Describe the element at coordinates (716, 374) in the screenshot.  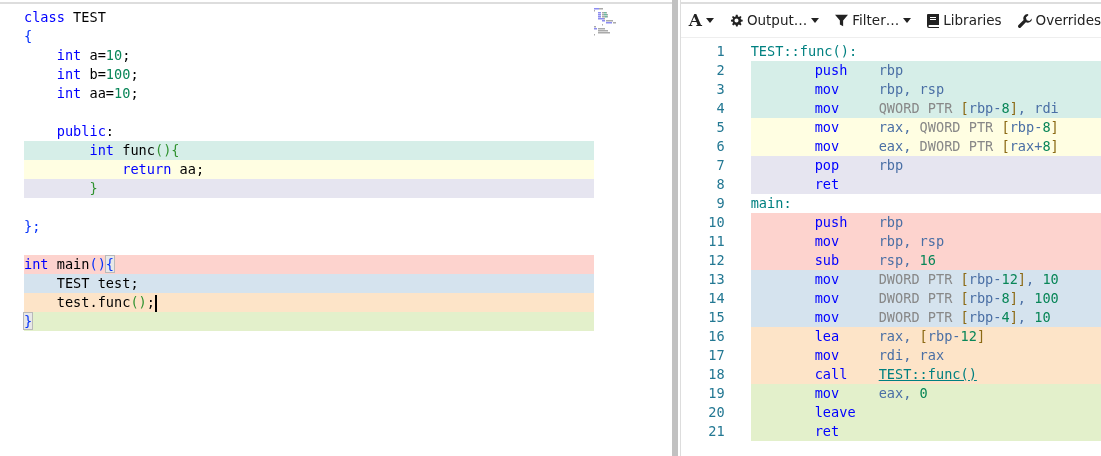
I see `line-number: 18` at that location.